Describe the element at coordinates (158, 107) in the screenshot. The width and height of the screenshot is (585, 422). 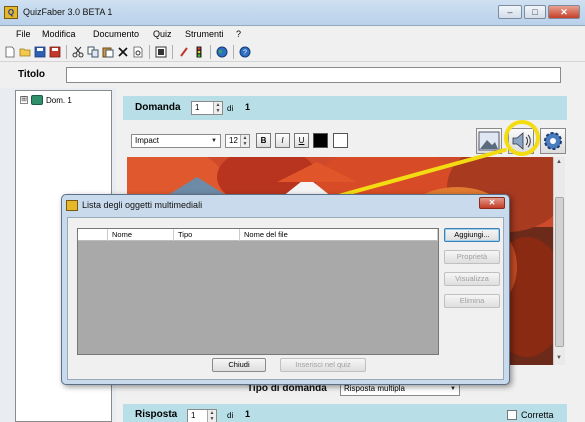
I see `domanda-label: Domanda` at that location.